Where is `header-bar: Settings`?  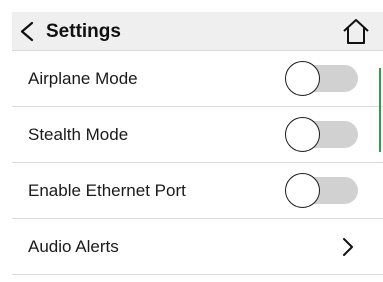
header-bar: Settings is located at coordinates (197, 31).